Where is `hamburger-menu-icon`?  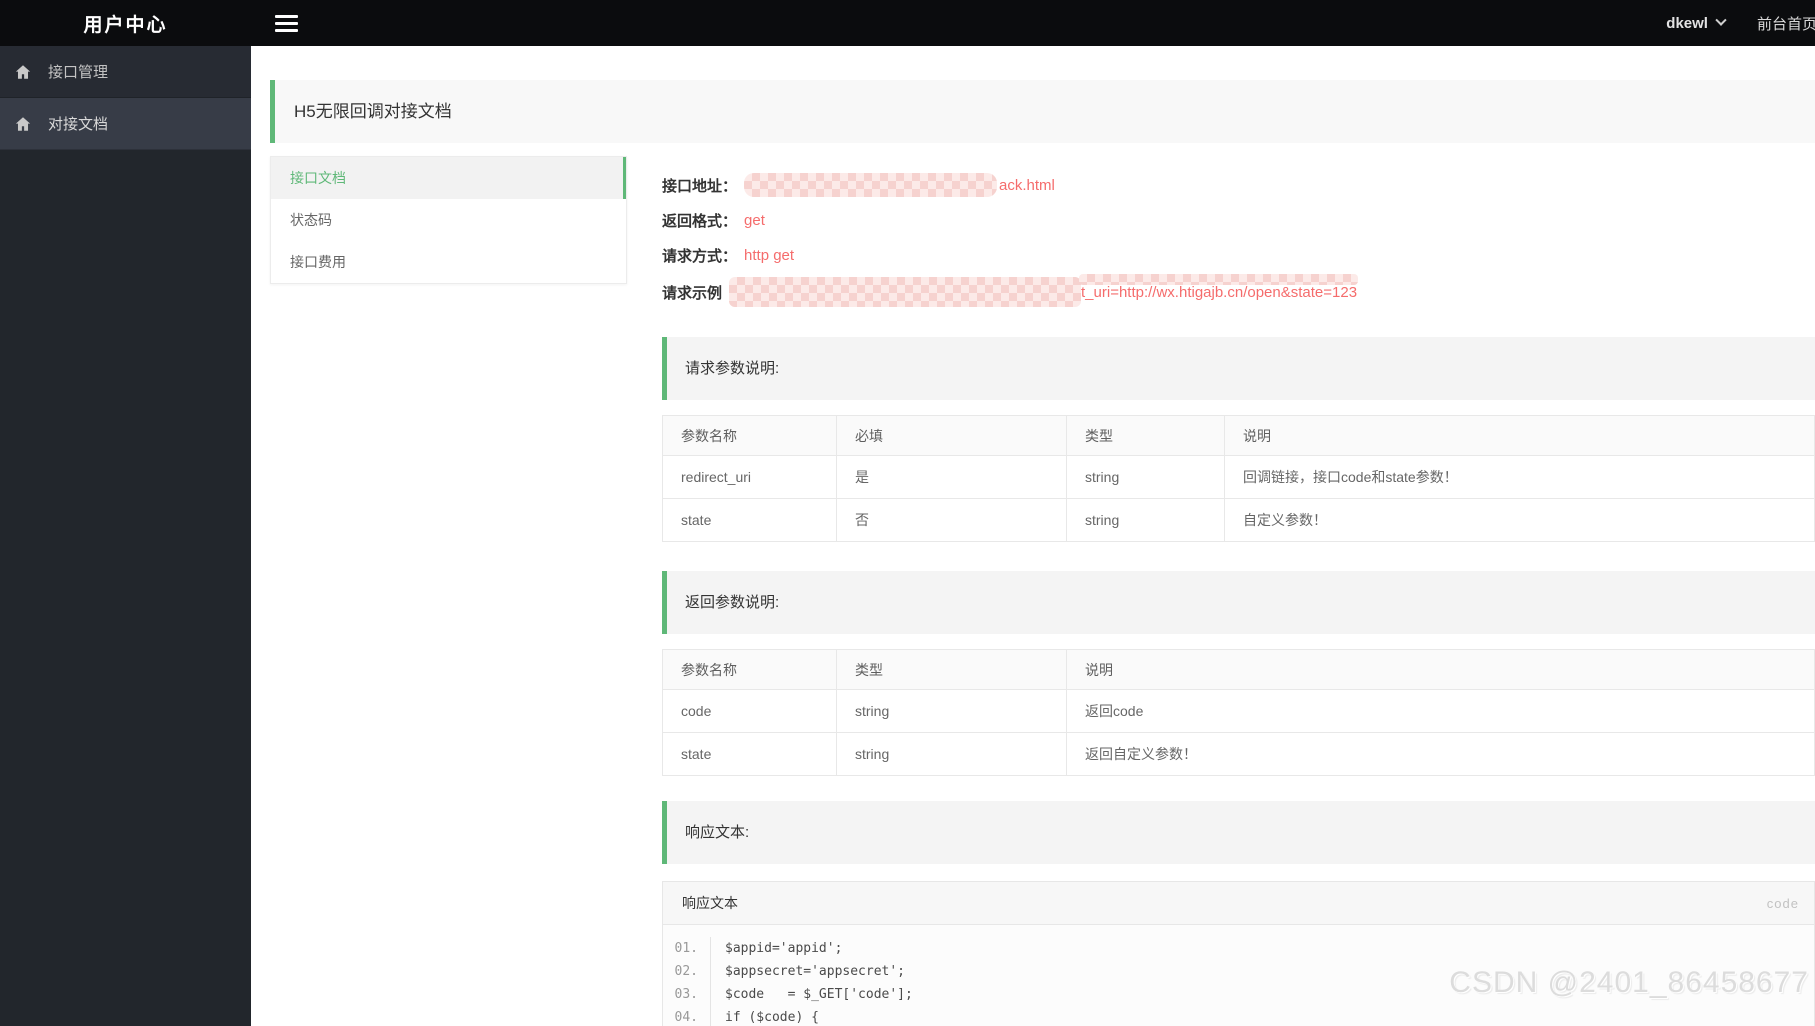 hamburger-menu-icon is located at coordinates (286, 23).